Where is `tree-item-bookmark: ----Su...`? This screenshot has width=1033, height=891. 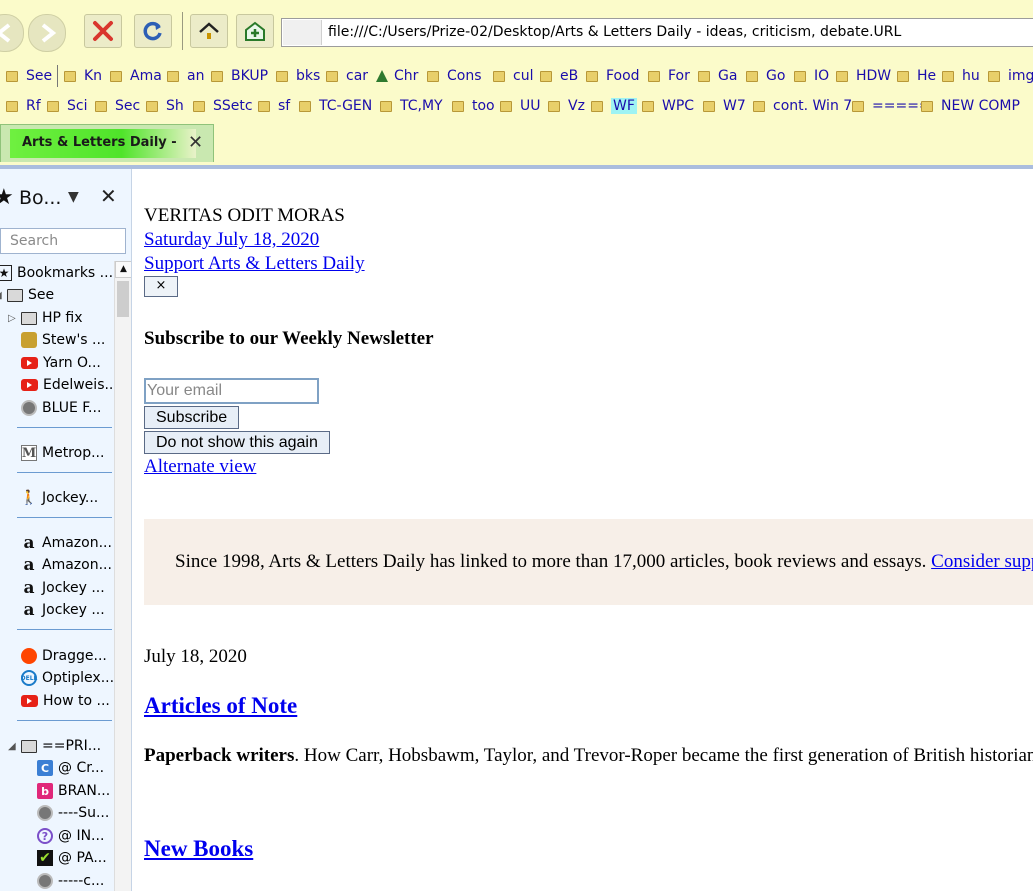
tree-item-bookmark: ----Su... is located at coordinates (73, 813).